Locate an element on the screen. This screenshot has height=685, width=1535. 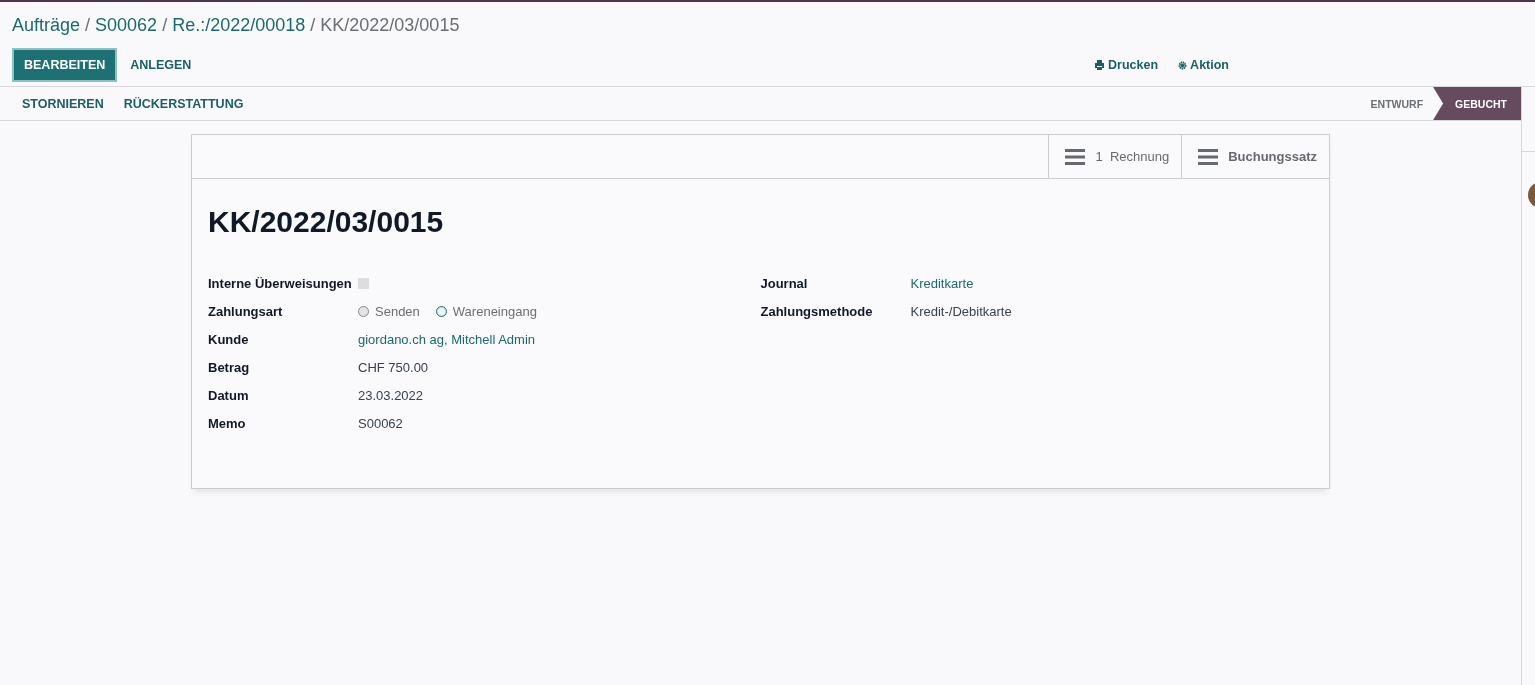
radio-option: Wareneingang is located at coordinates (486, 311).